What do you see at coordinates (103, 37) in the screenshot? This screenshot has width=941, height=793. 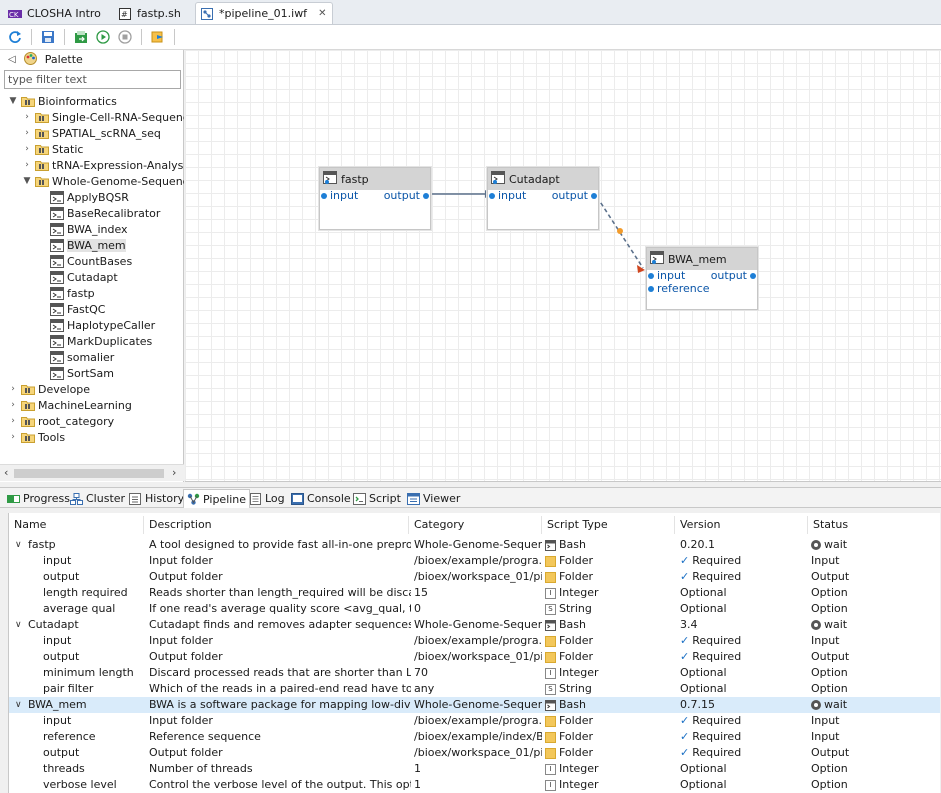 I see `run-icon` at bounding box center [103, 37].